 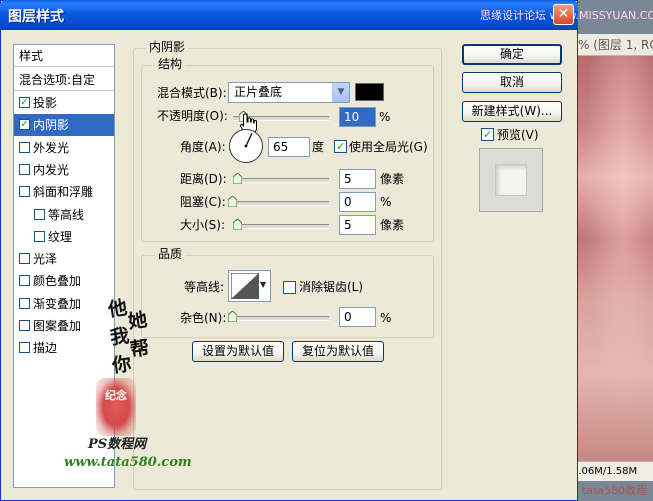 What do you see at coordinates (64, 259) in the screenshot?
I see `style-list-item: 光泽` at bounding box center [64, 259].